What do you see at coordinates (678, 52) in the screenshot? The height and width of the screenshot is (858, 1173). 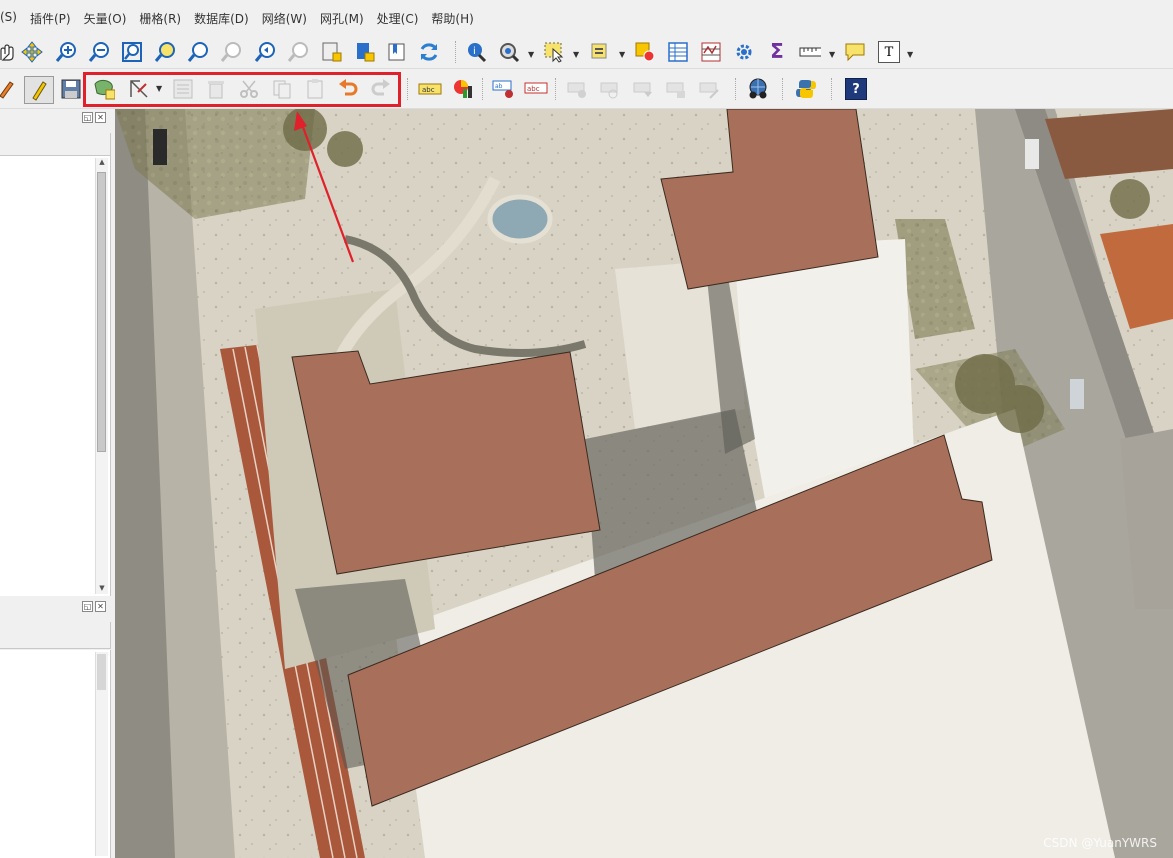 I see `attribute-table-icon` at bounding box center [678, 52].